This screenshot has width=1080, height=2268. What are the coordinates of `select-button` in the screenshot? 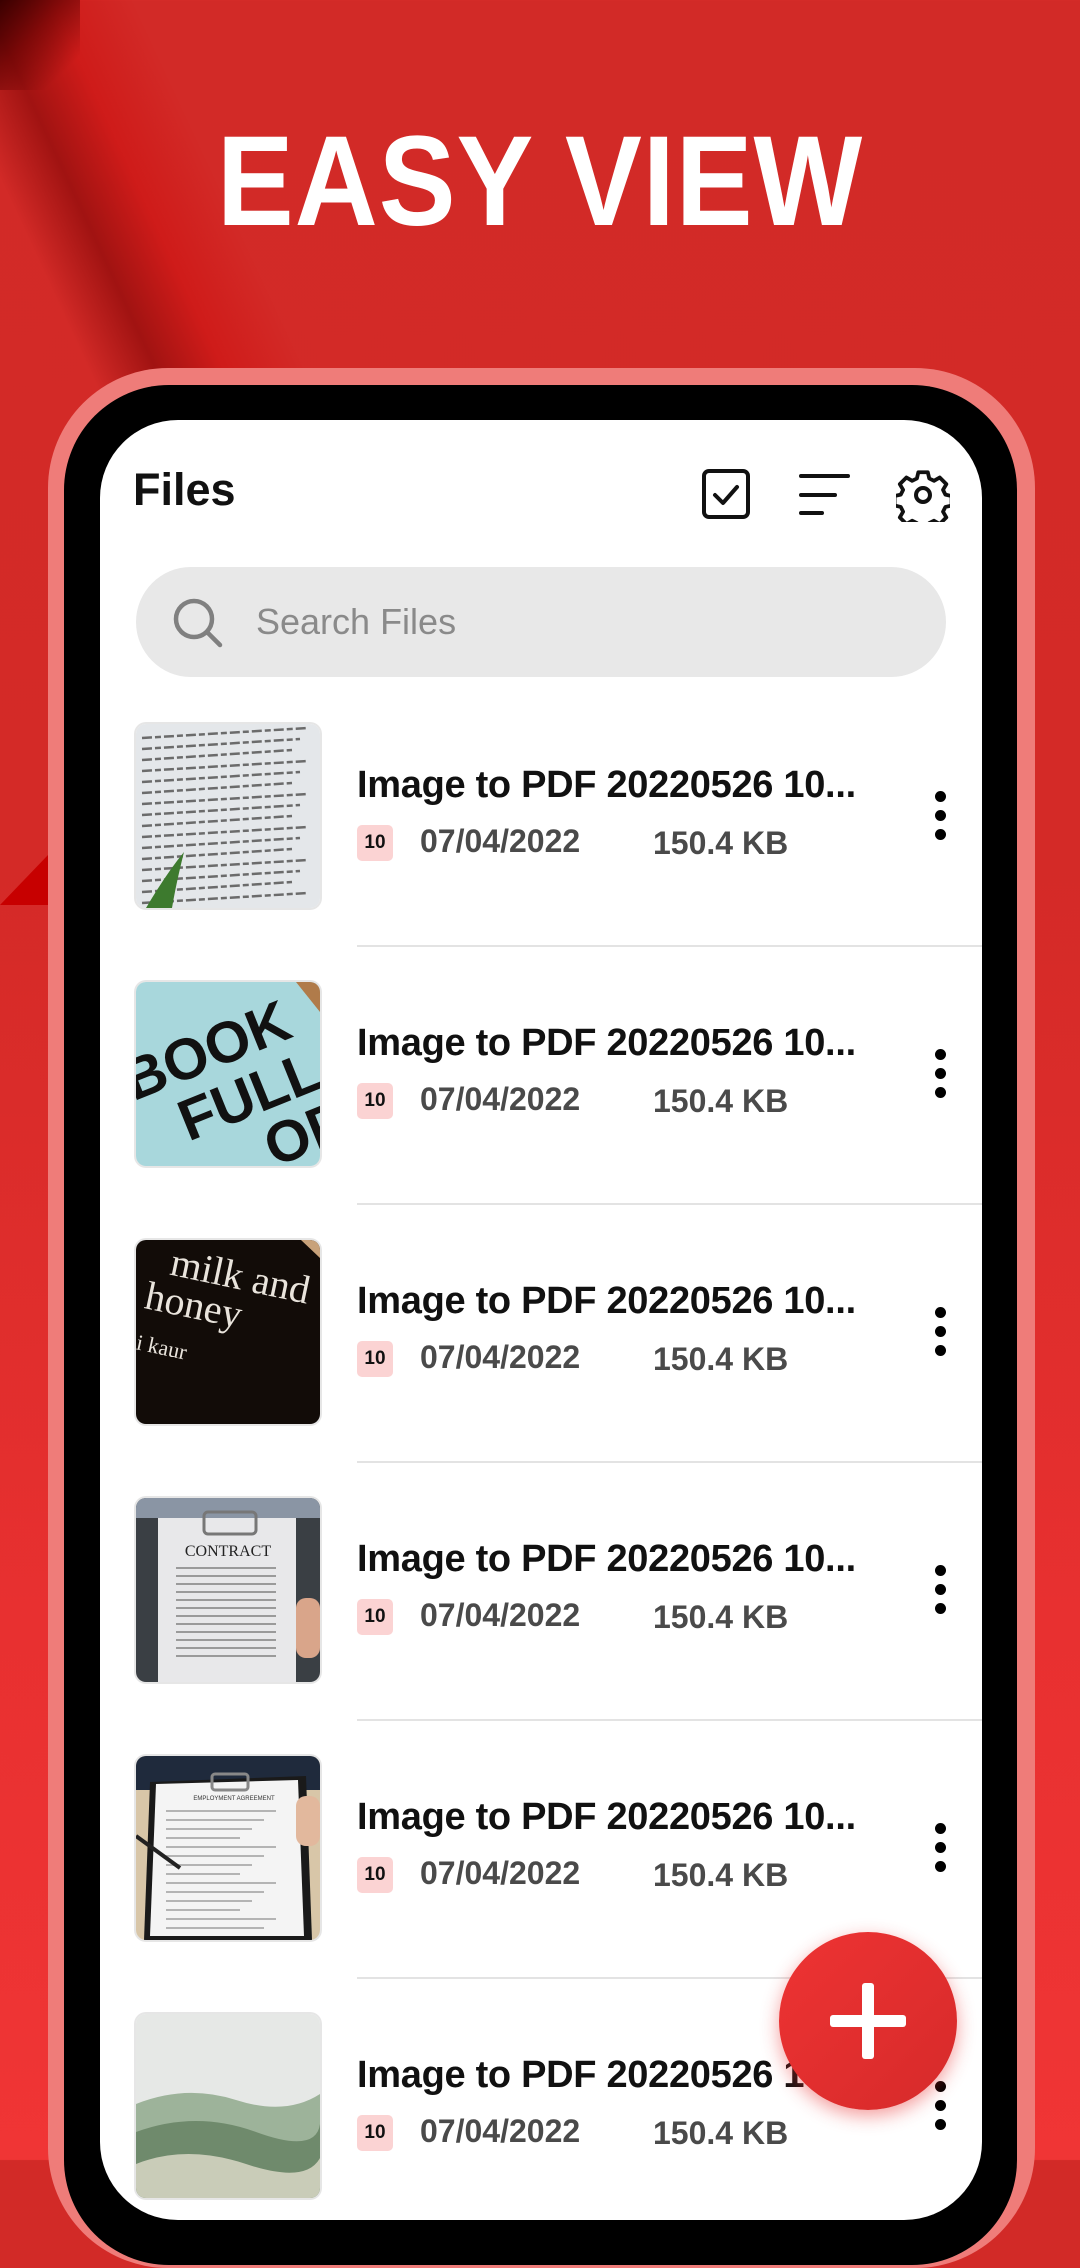 It's located at (727, 495).